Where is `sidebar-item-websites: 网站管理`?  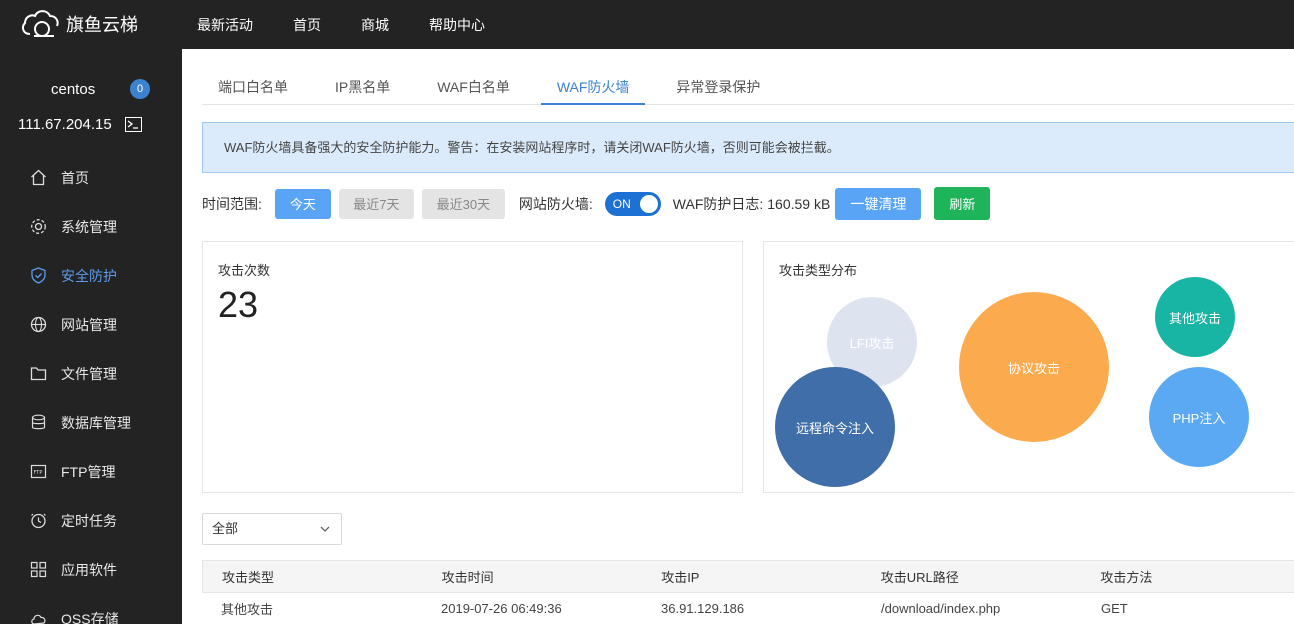 sidebar-item-websites: 网站管理 is located at coordinates (91, 324).